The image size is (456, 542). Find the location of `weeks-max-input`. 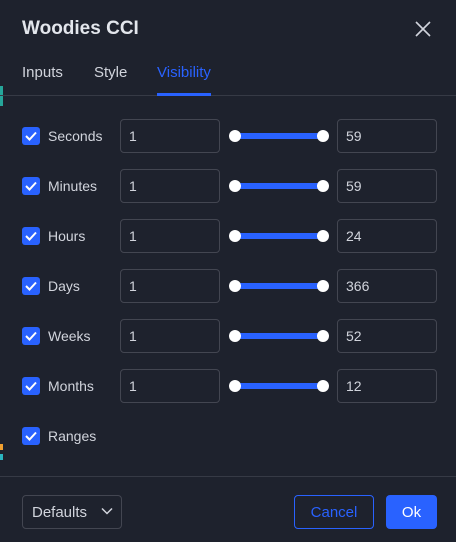

weeks-max-input is located at coordinates (387, 336).